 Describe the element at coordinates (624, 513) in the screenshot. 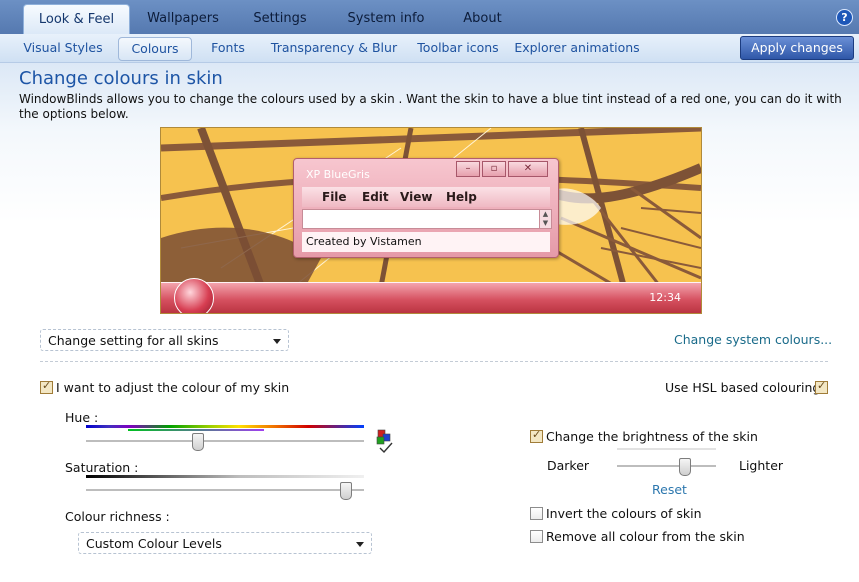

I see `invert-colours-label: Invert the colours of skin` at that location.